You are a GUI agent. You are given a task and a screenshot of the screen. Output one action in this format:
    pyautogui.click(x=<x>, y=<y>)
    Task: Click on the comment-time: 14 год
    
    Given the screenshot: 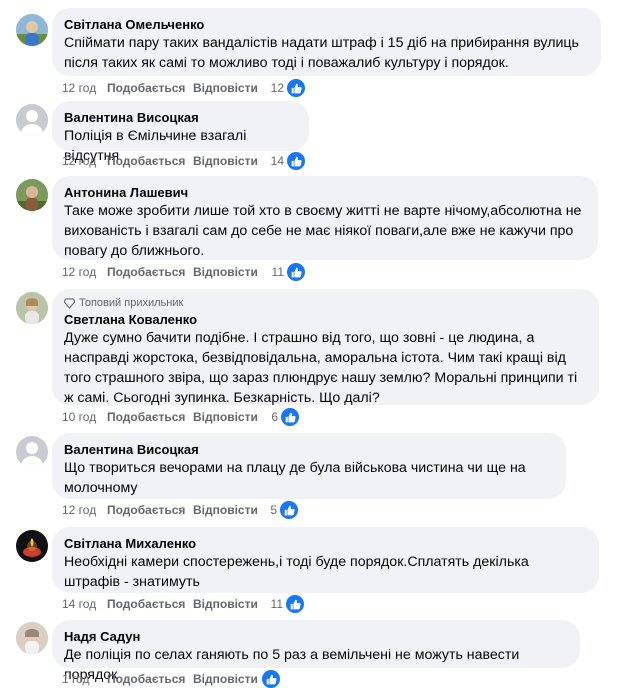 What is the action you would take?
    pyautogui.click(x=84, y=604)
    